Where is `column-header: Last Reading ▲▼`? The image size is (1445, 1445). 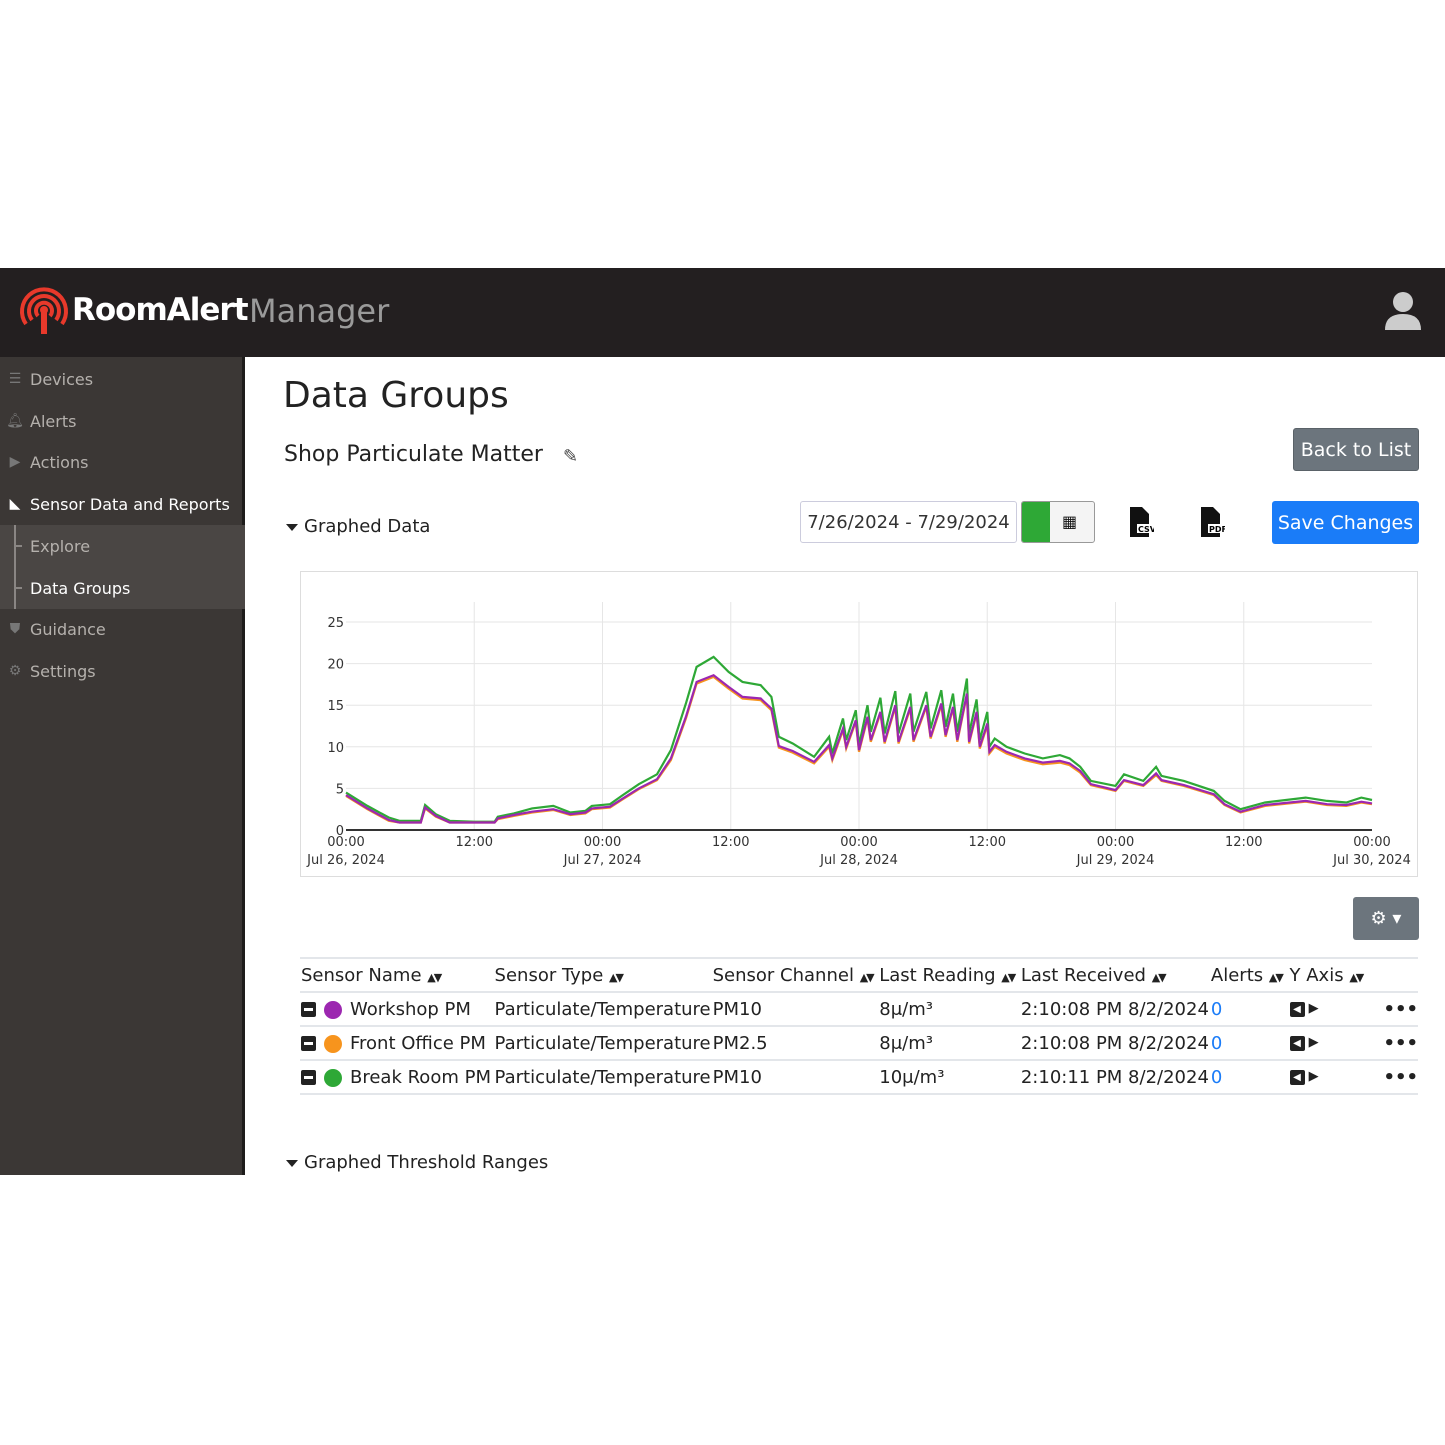 column-header: Last Reading ▲▼ is located at coordinates (949, 975).